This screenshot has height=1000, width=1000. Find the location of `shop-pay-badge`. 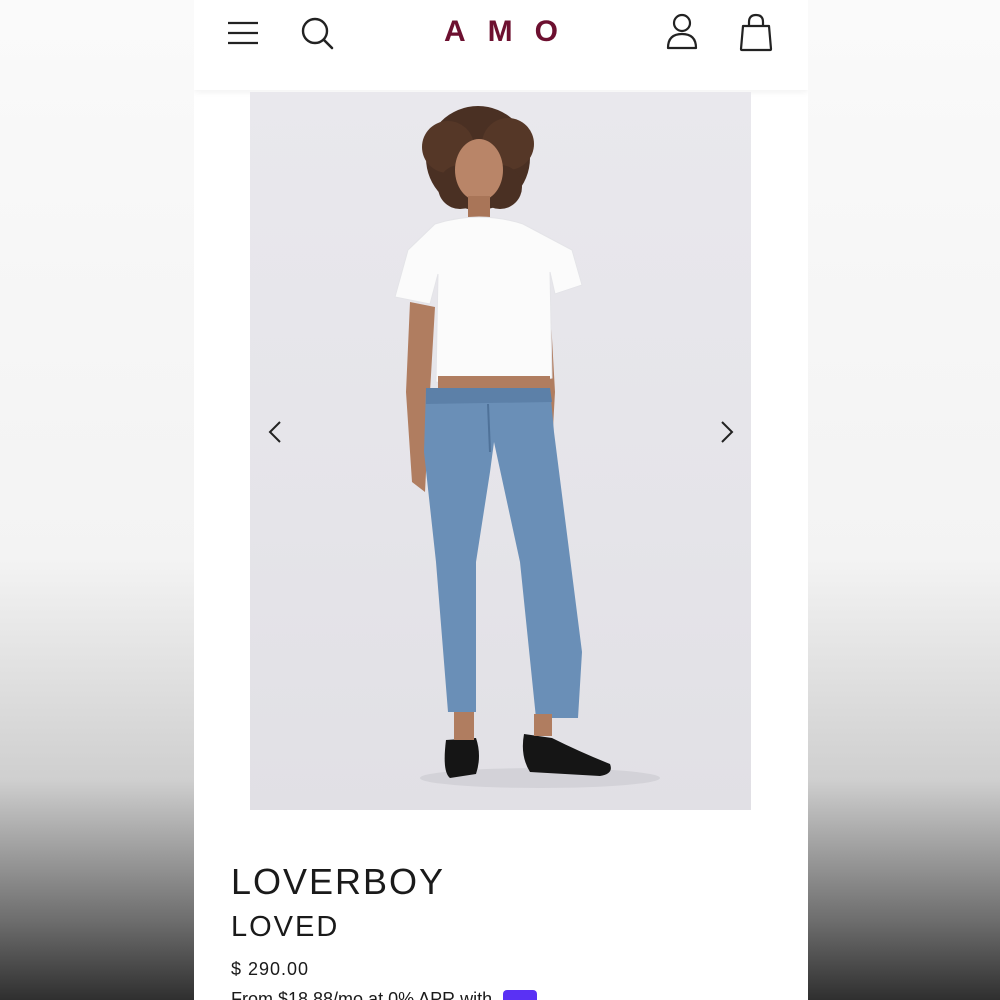

shop-pay-badge is located at coordinates (520, 995).